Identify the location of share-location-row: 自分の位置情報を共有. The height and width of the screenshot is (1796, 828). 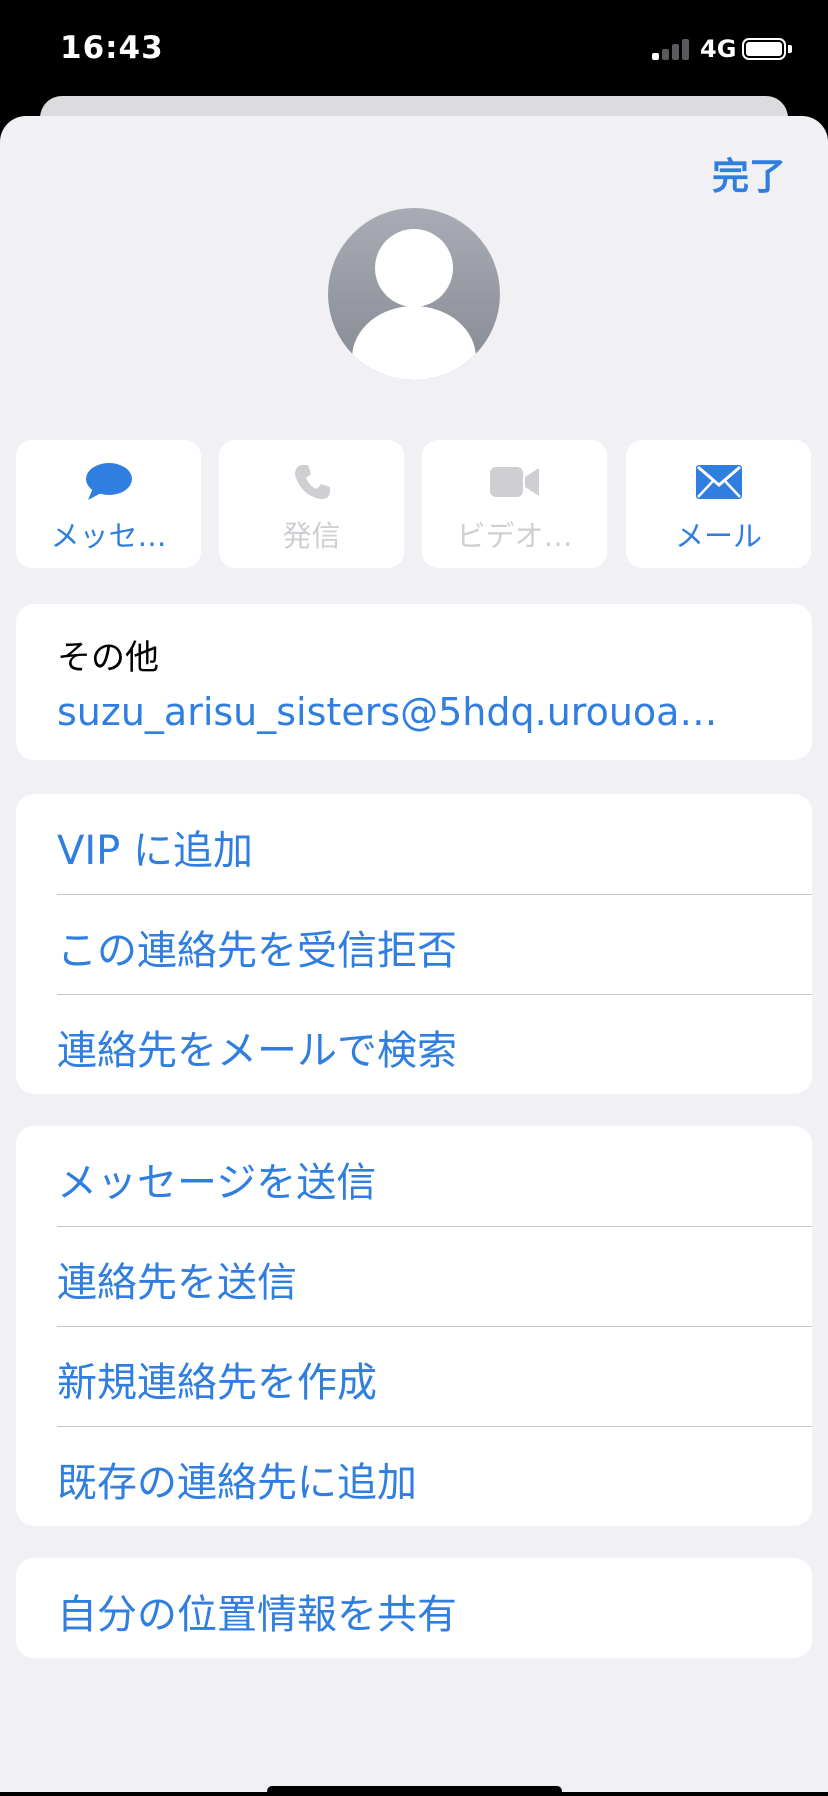
(414, 1608).